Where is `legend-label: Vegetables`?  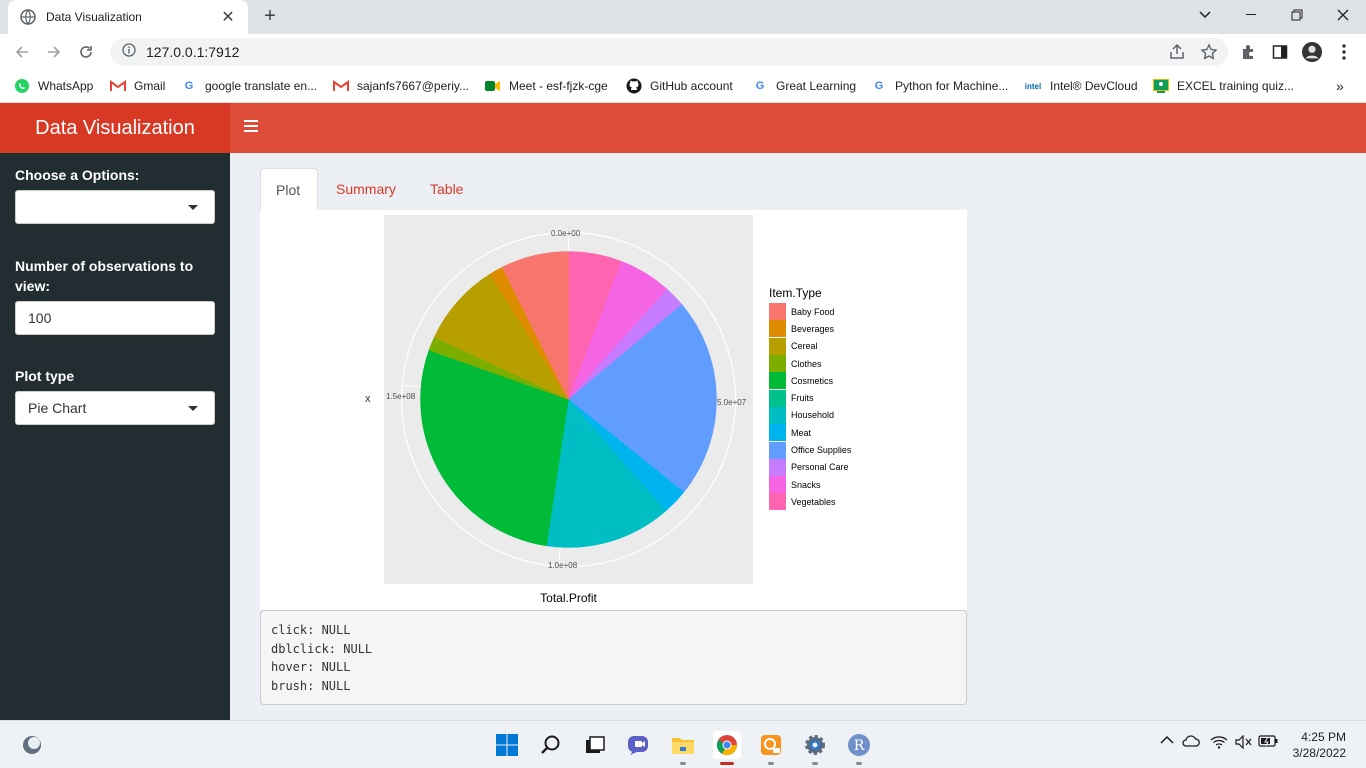
legend-label: Vegetables is located at coordinates (813, 501).